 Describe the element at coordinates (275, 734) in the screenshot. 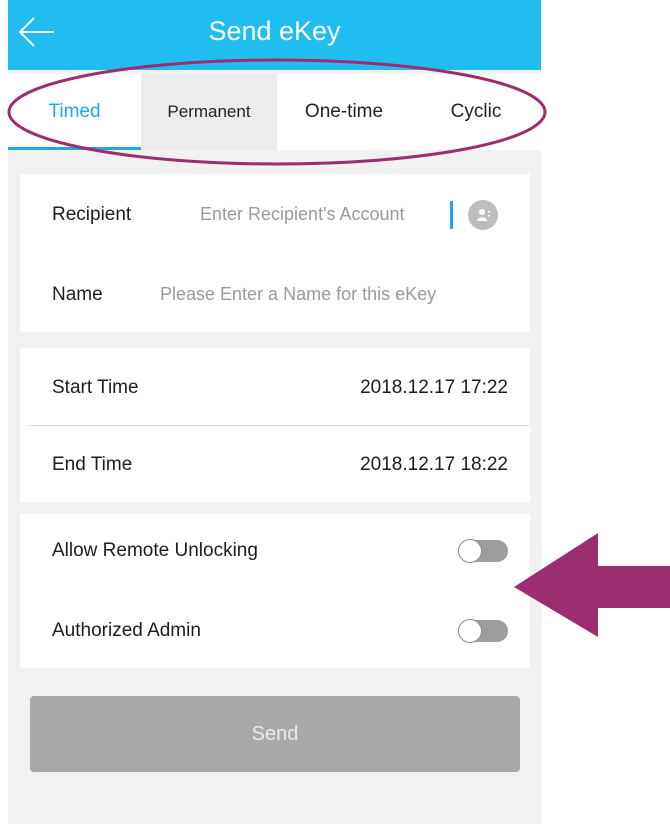

I see `send-button: Send` at that location.